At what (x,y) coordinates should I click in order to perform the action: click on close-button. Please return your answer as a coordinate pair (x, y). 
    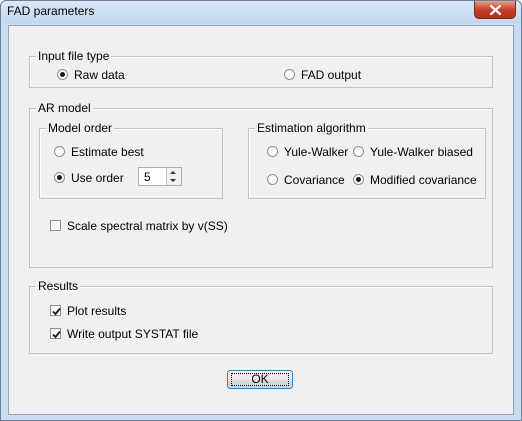
    Looking at the image, I should click on (495, 10).